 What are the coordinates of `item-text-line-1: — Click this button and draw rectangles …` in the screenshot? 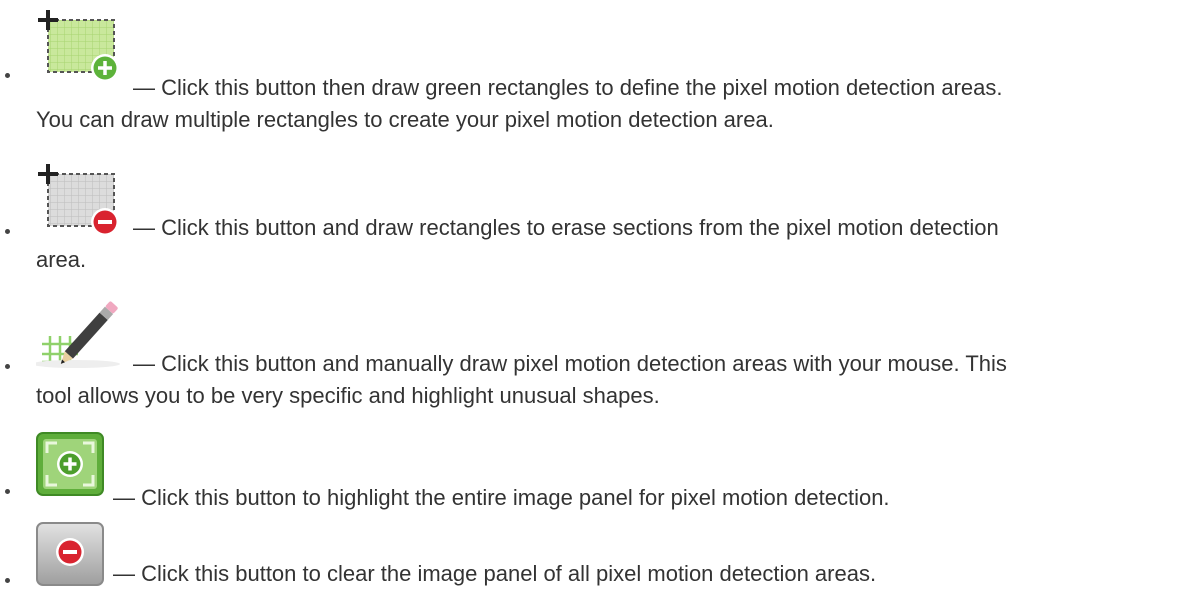 It's located at (566, 227).